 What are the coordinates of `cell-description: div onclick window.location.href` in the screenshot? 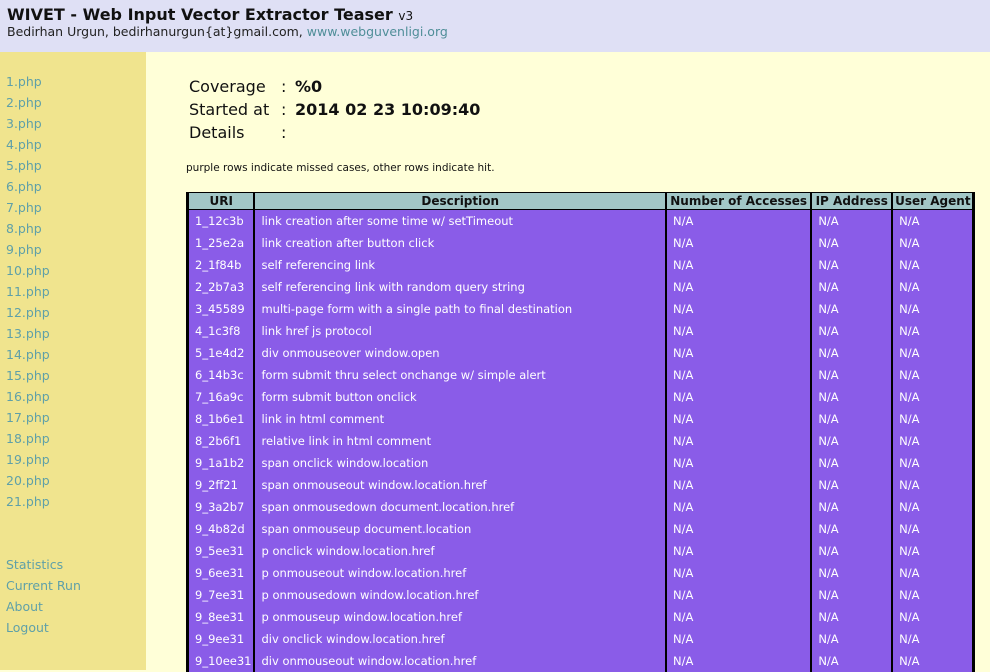 It's located at (460, 639).